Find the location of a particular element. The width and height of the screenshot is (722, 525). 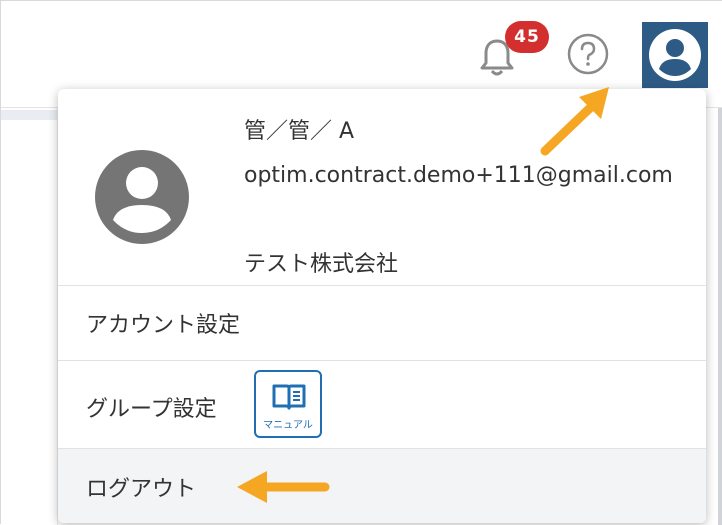

group-settings-label: グループ設定 is located at coordinates (151, 409).